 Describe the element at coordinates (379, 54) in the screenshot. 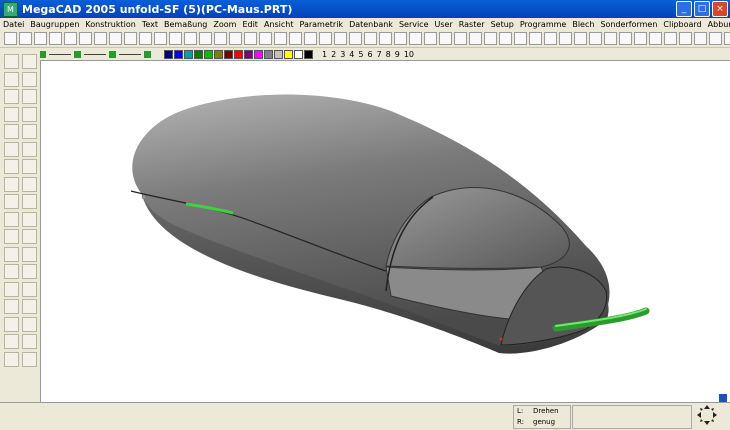

I see `layer-number-button: 7` at that location.